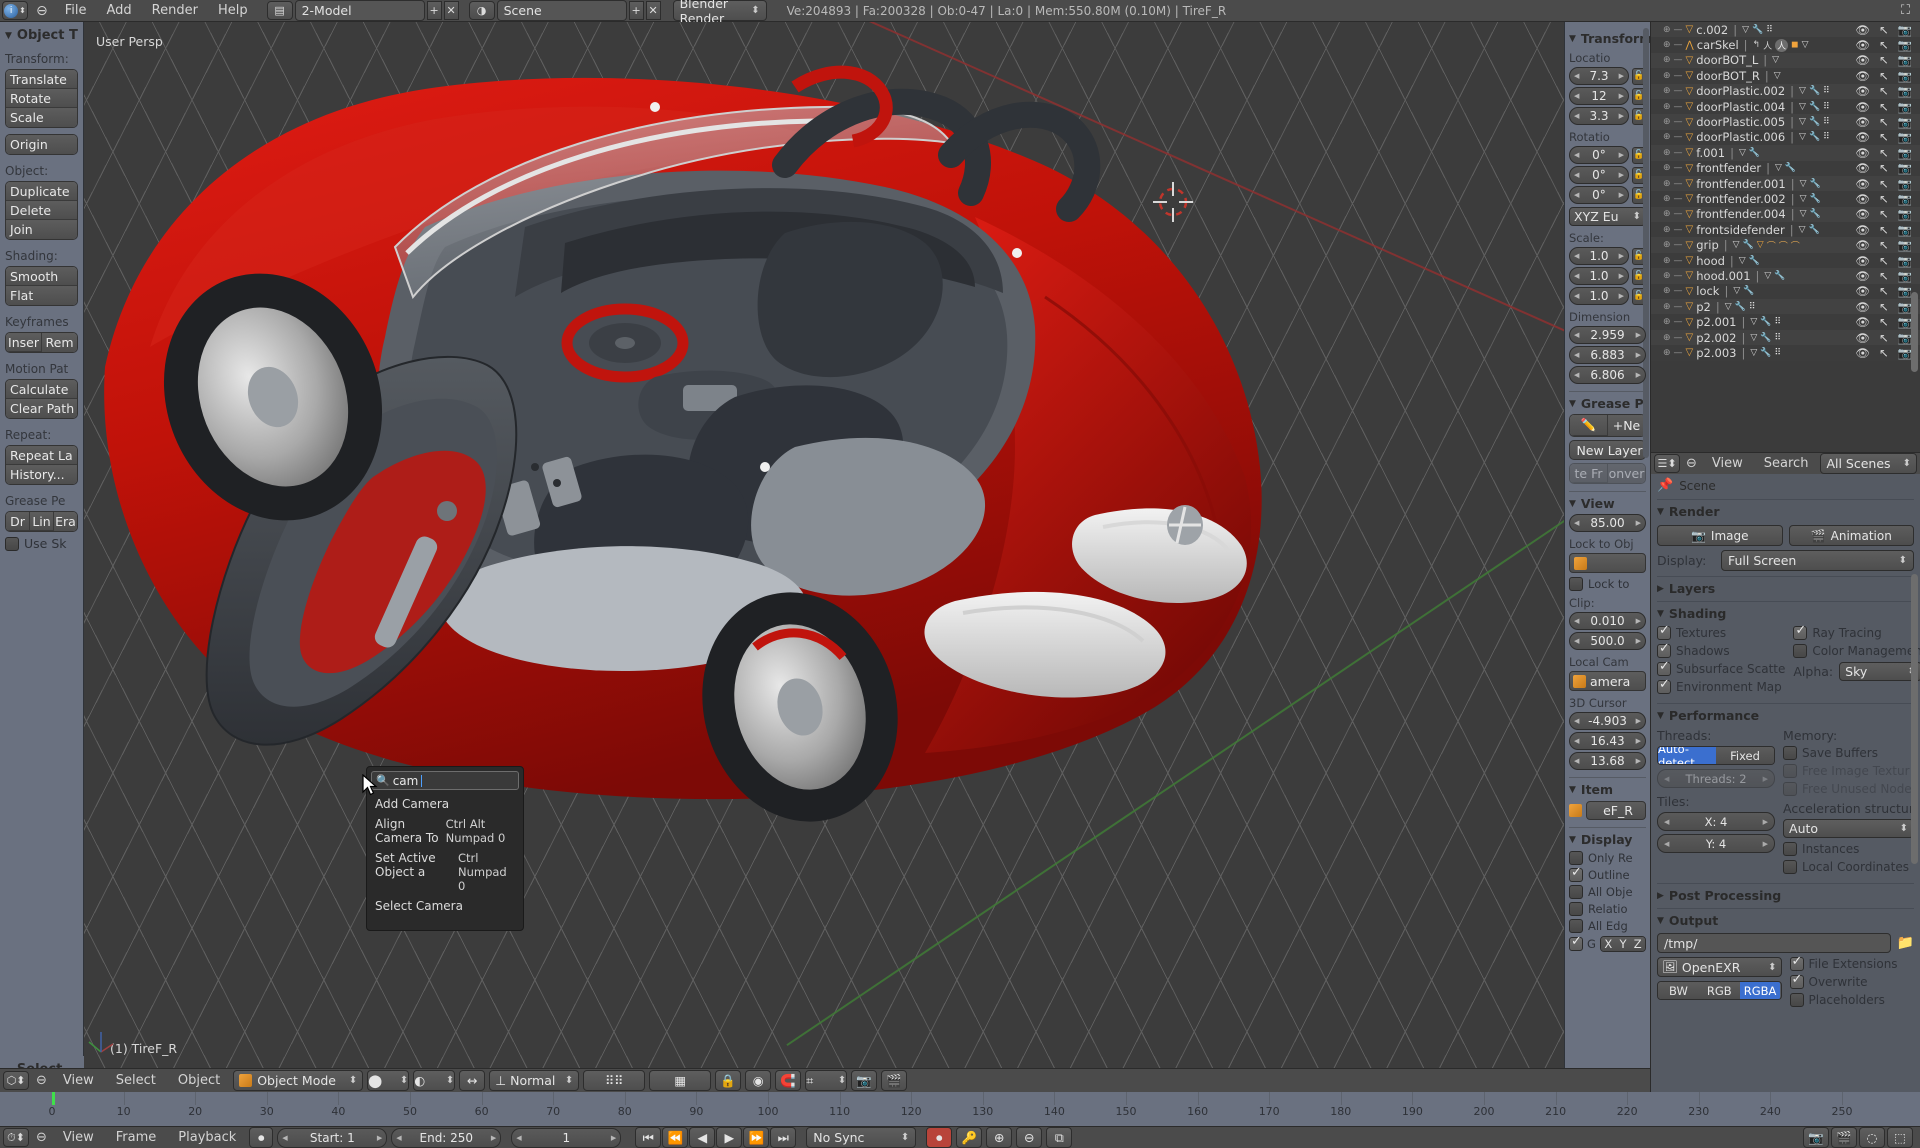 This screenshot has width=1920, height=1148. Describe the element at coordinates (1665, 485) in the screenshot. I see `pin-icon: 📌` at that location.